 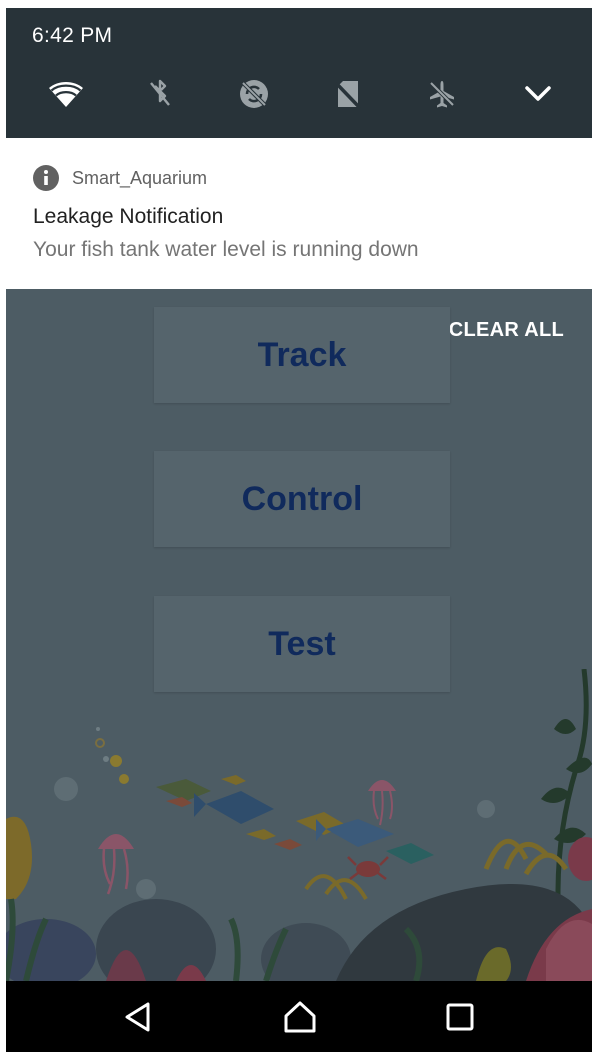 I want to click on track-button: Track, so click(x=302, y=355).